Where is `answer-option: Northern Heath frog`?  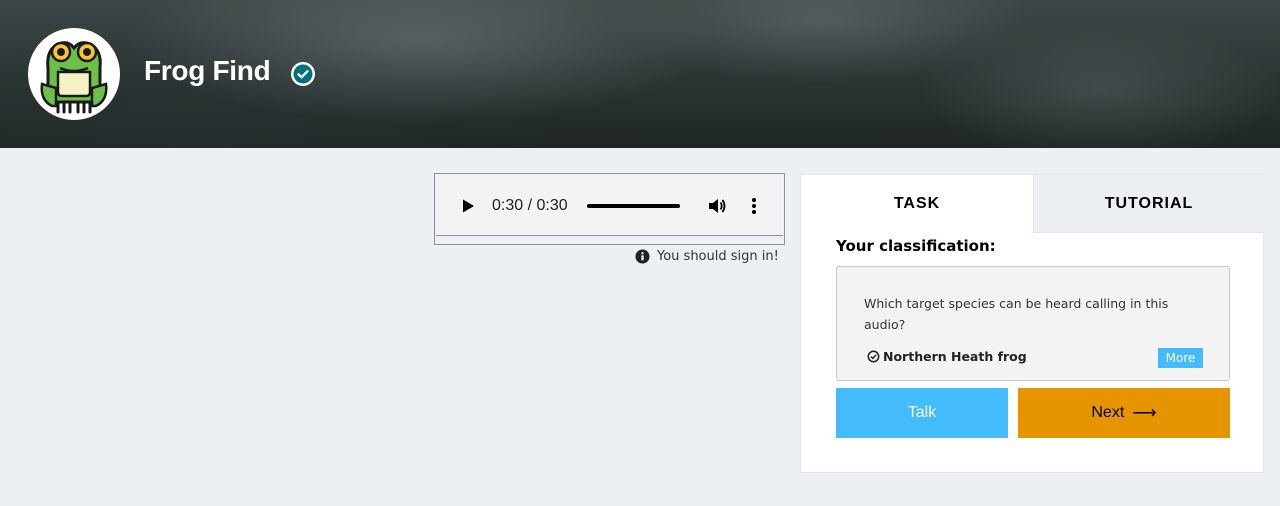
answer-option: Northern Heath frog is located at coordinates (947, 356).